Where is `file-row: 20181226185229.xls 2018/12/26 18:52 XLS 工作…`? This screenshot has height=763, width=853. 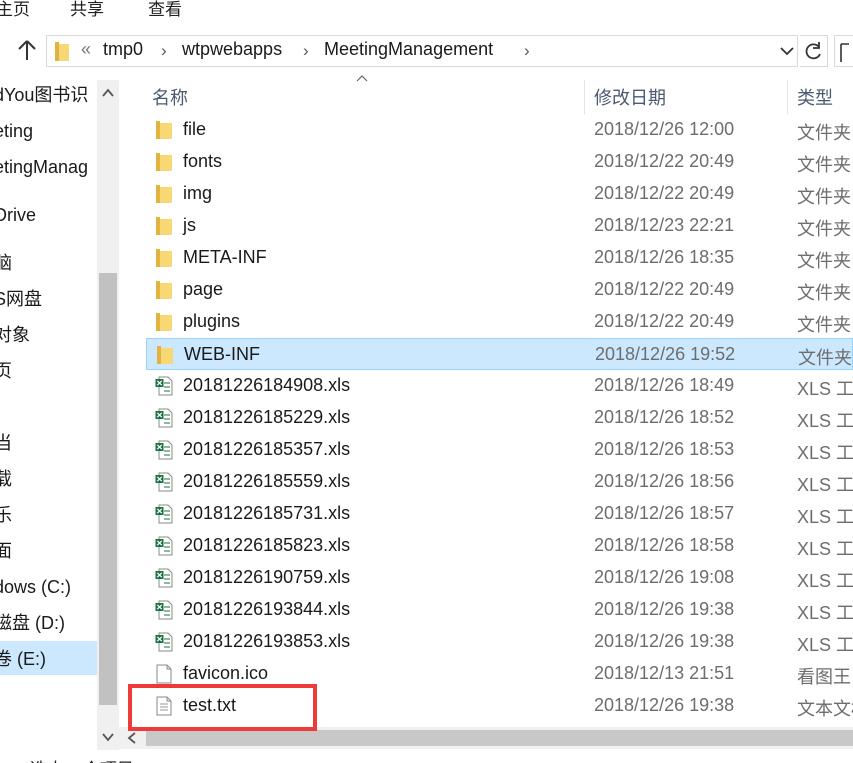
file-row: 20181226185229.xls 2018/12/26 18:52 XLS 工作… is located at coordinates (499, 418).